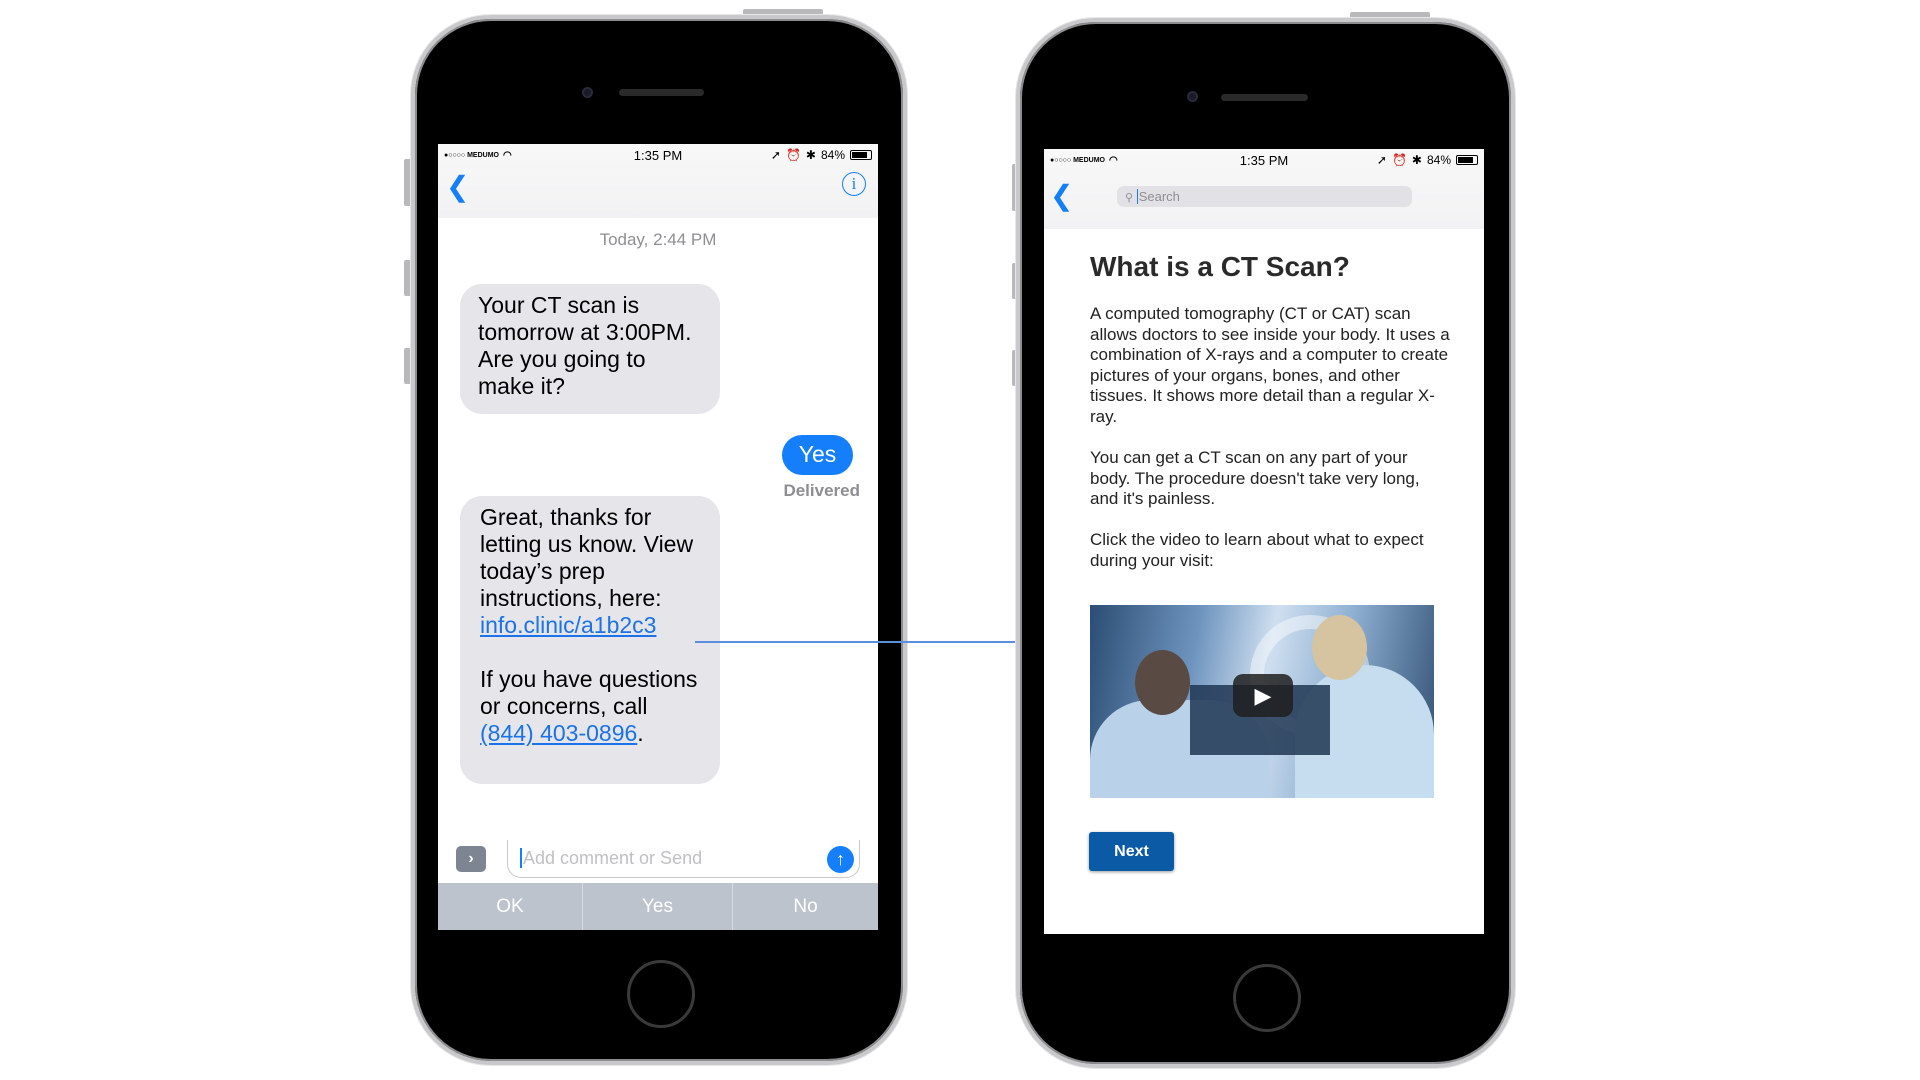  Describe the element at coordinates (640, 733) in the screenshot. I see `period: .` at that location.